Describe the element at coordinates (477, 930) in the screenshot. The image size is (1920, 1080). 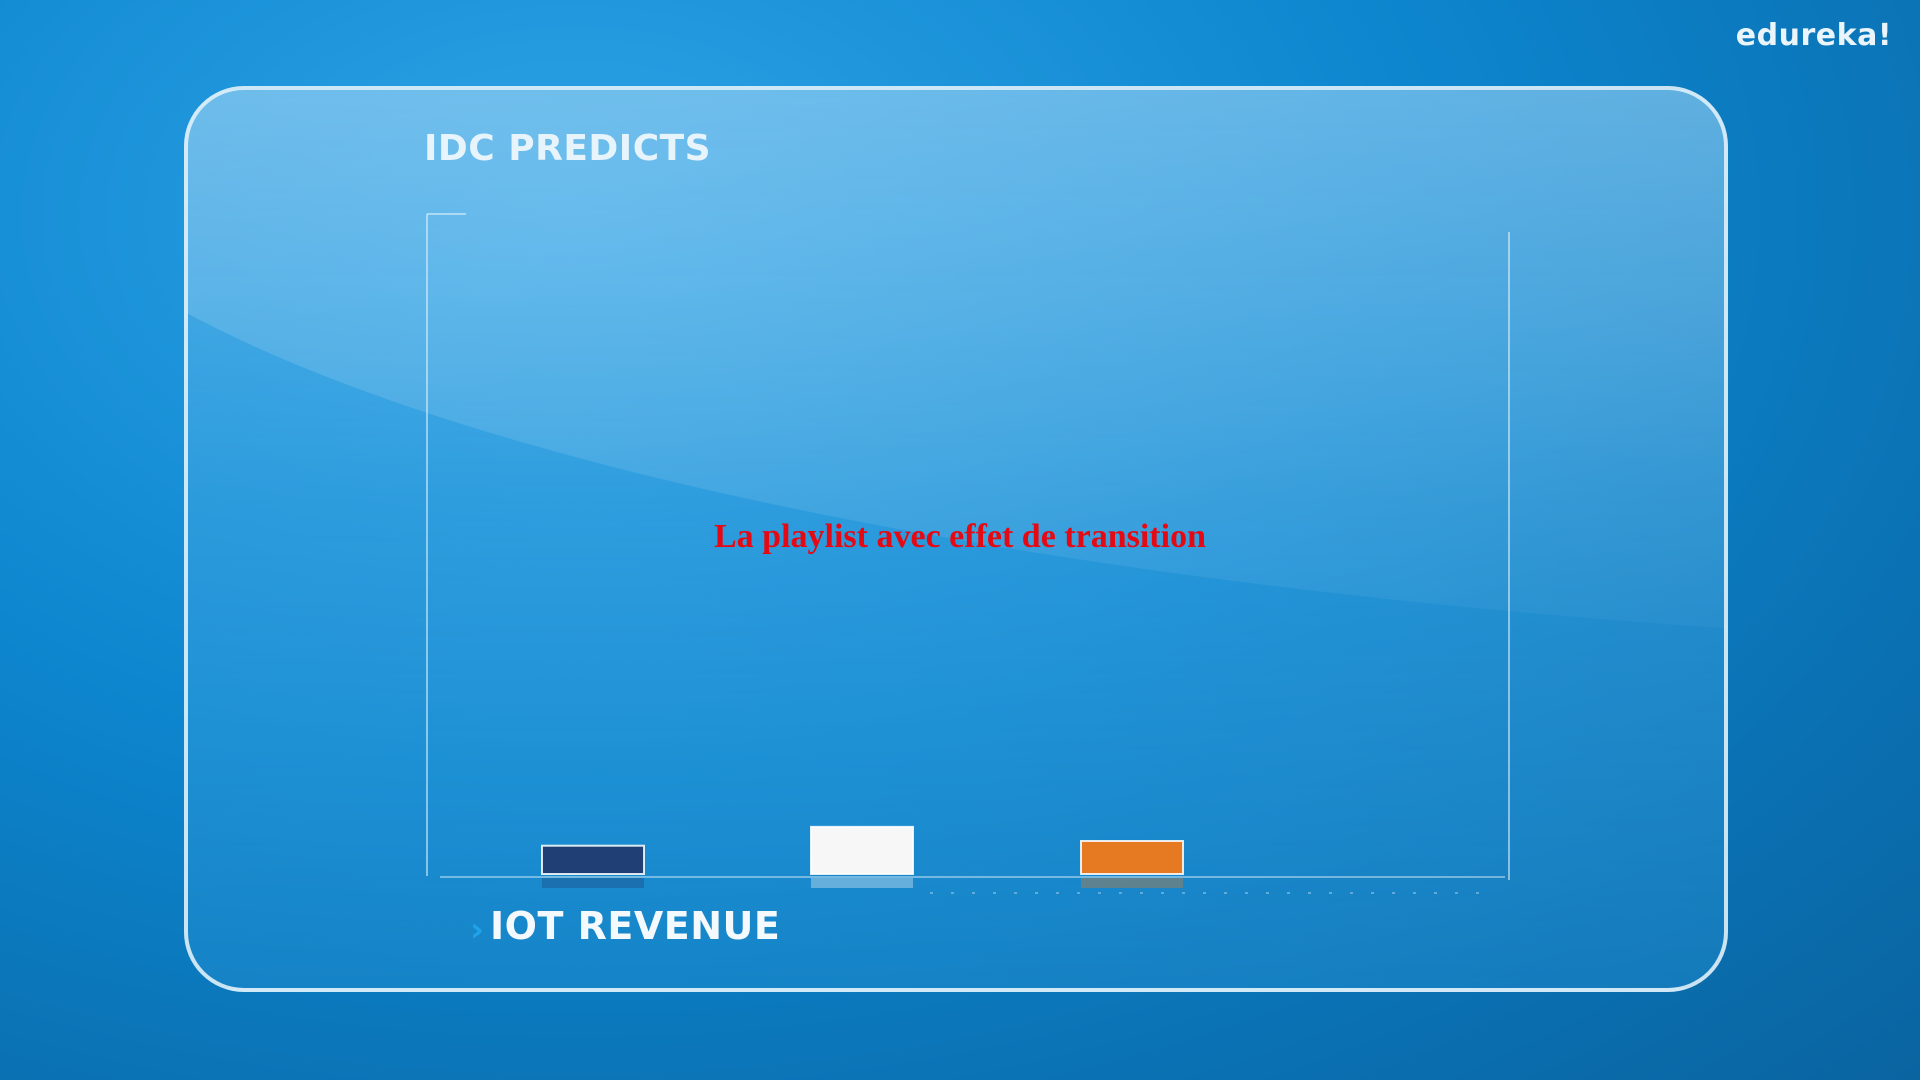
I see `chevron-right-icon: ›` at that location.